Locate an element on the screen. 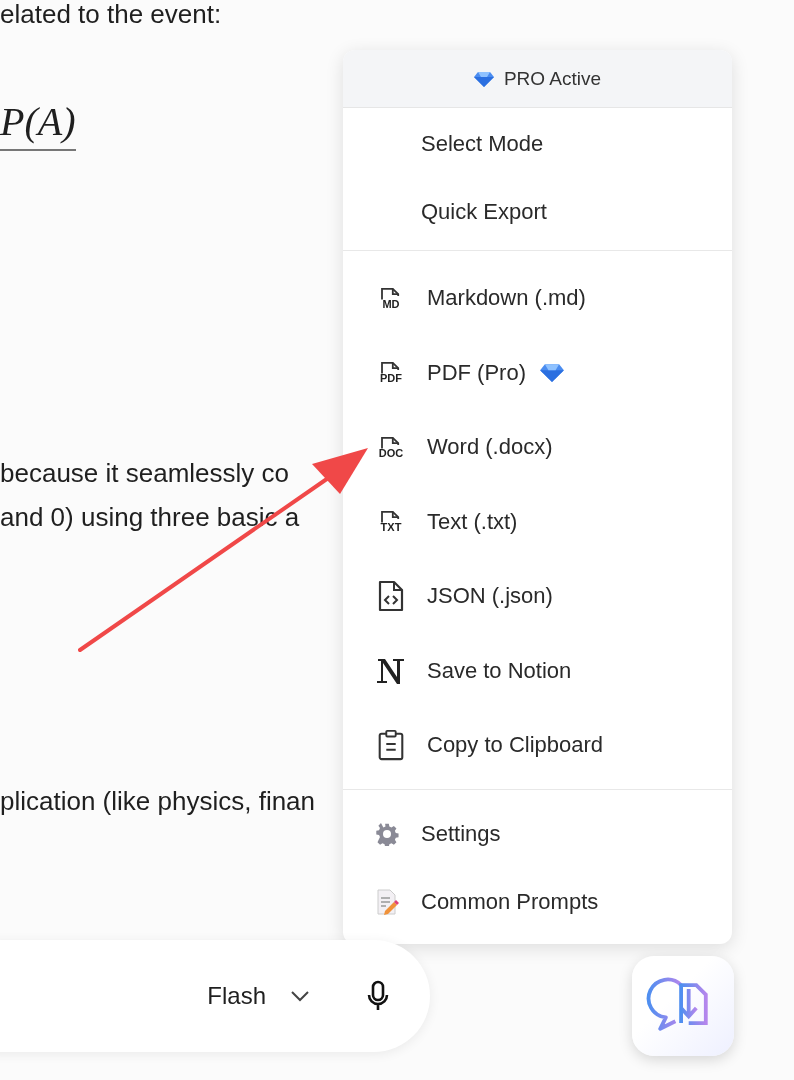 This screenshot has width=794, height=1080. settings-icon is located at coordinates (387, 833).